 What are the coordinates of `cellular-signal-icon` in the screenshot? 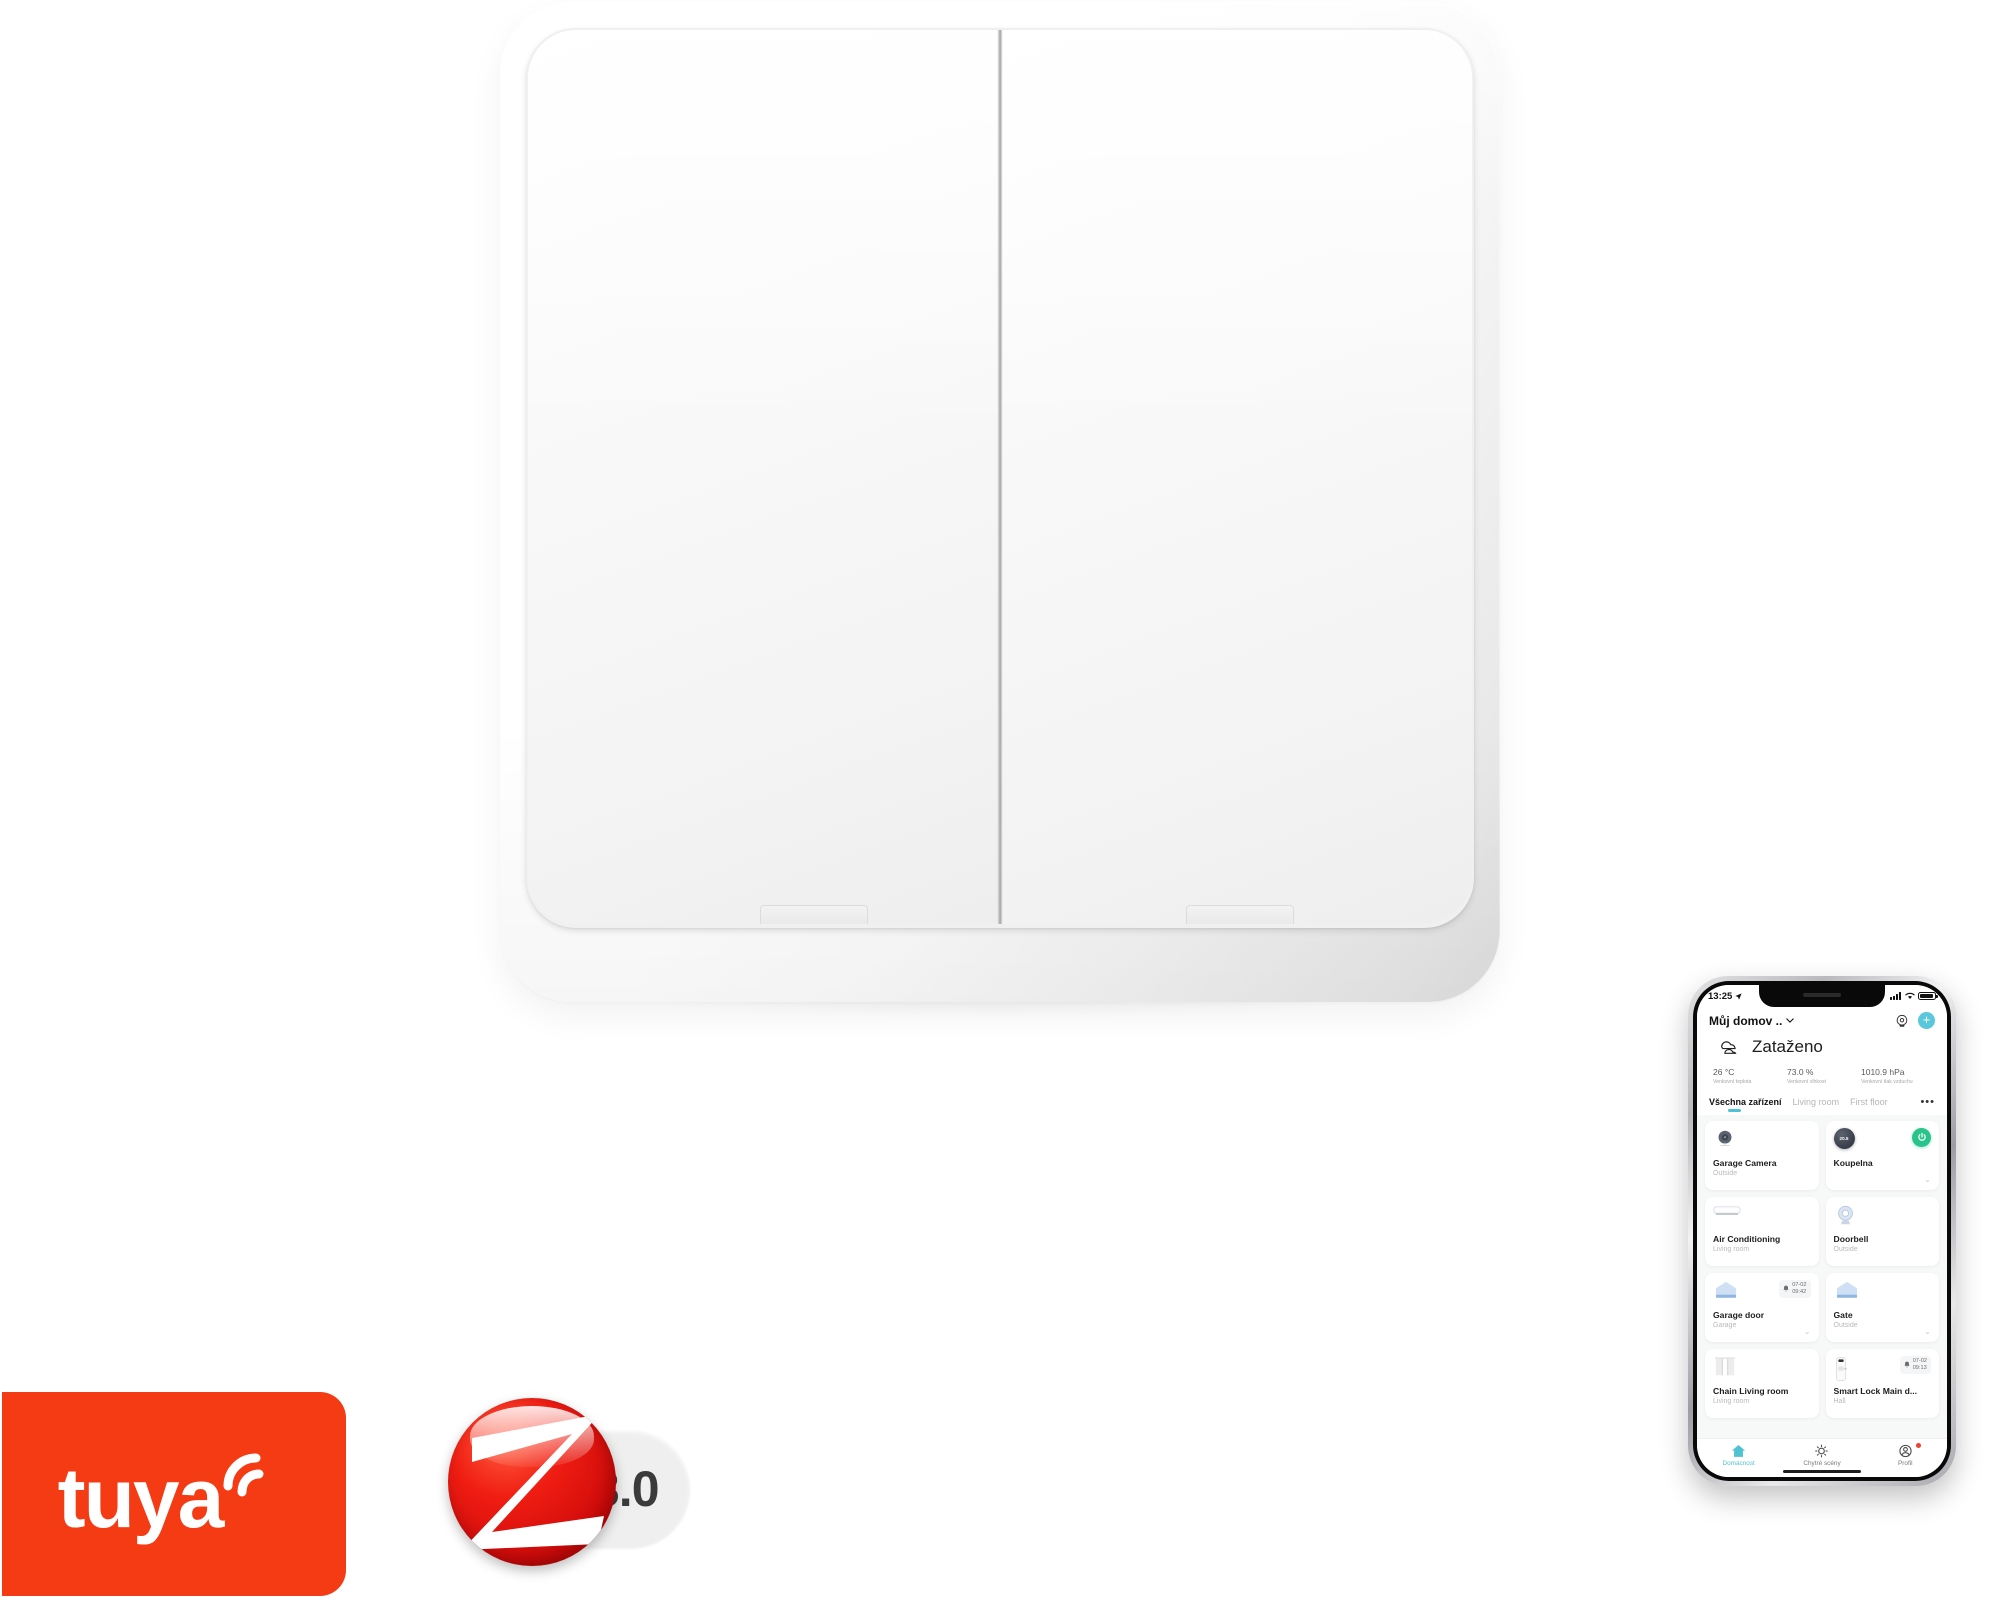 It's located at (1895, 996).